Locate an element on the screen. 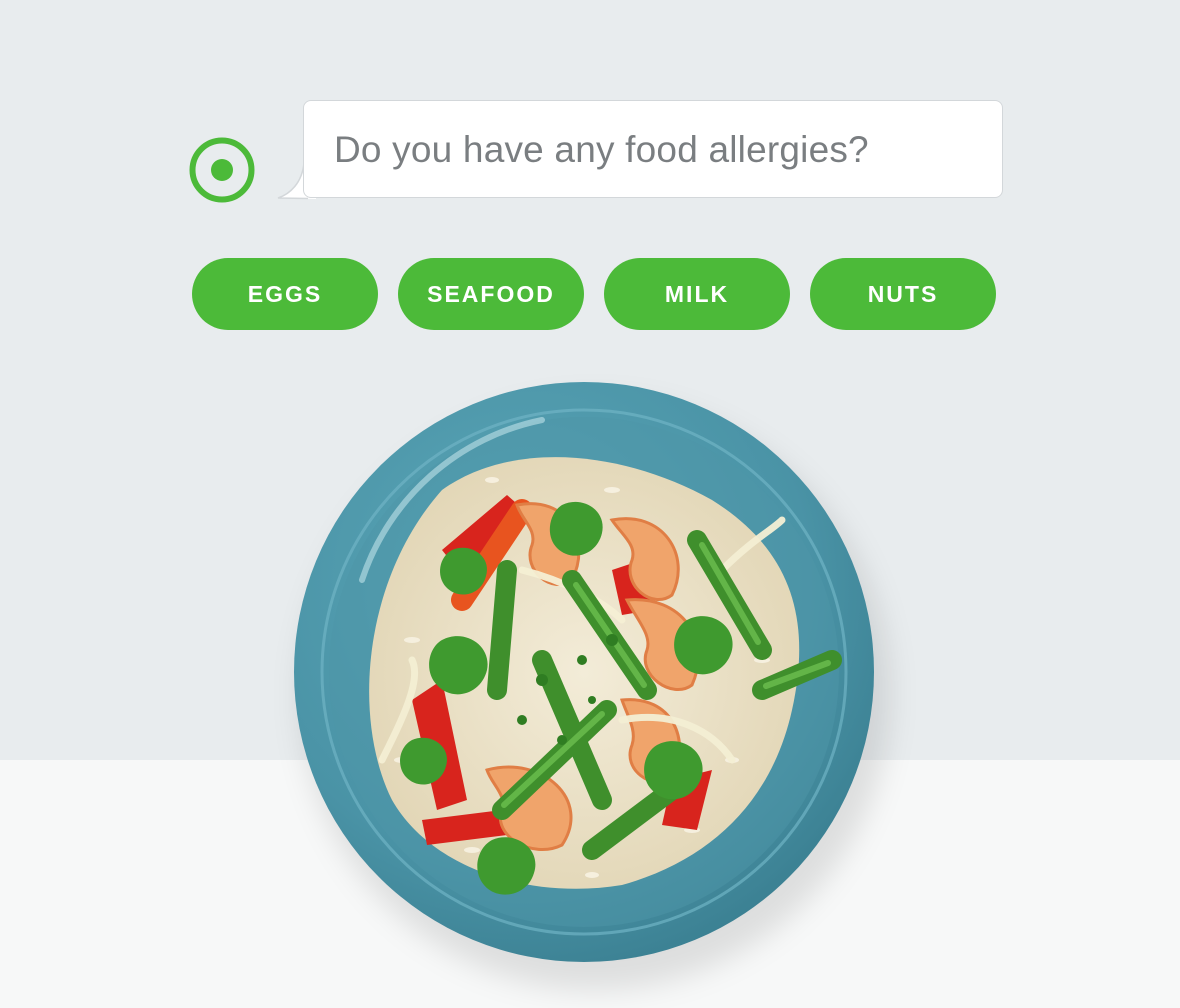 The width and height of the screenshot is (1180, 1008). question-bubble: Do you have any food allergies? is located at coordinates (653, 149).